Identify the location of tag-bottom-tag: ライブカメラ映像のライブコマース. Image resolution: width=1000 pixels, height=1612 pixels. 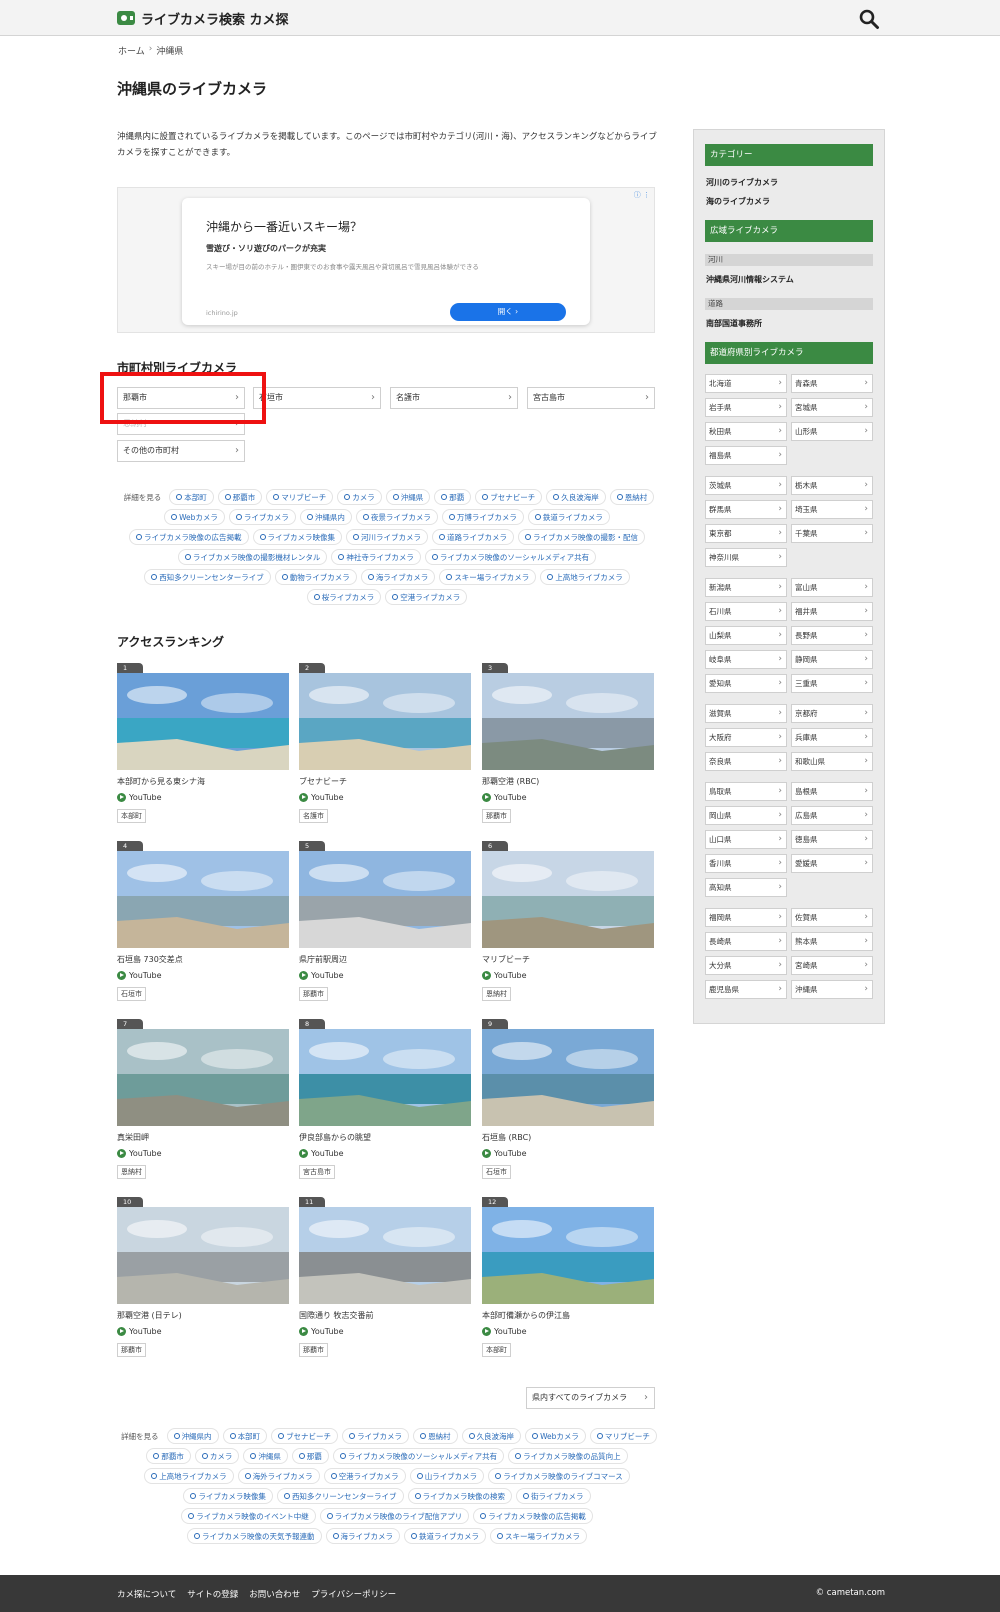
(559, 1476).